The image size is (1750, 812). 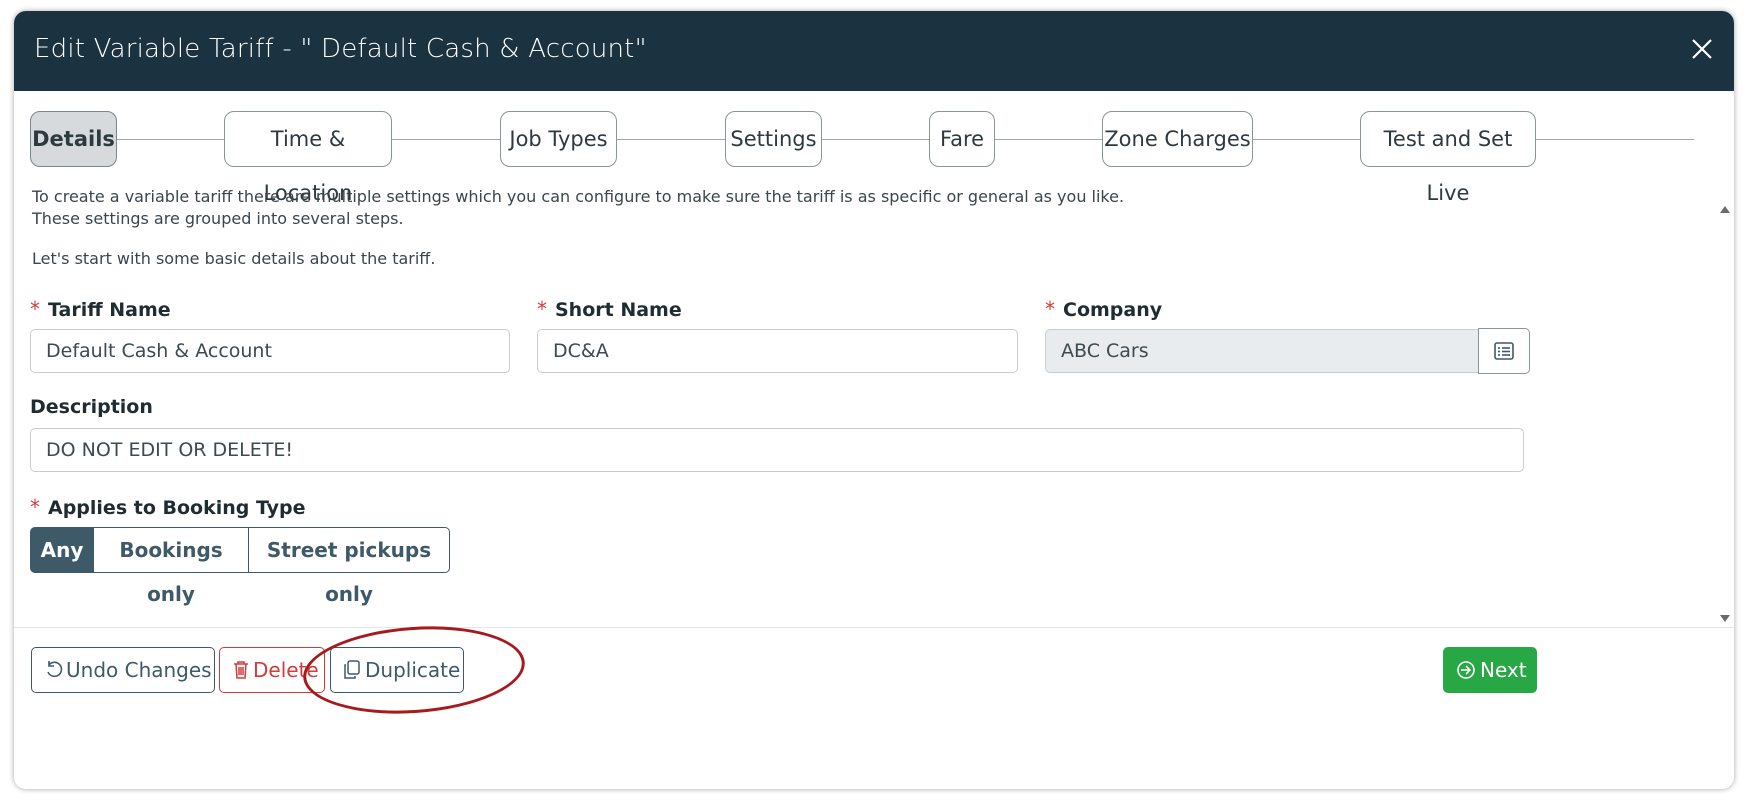 I want to click on step-job-types: Job Types, so click(x=558, y=139).